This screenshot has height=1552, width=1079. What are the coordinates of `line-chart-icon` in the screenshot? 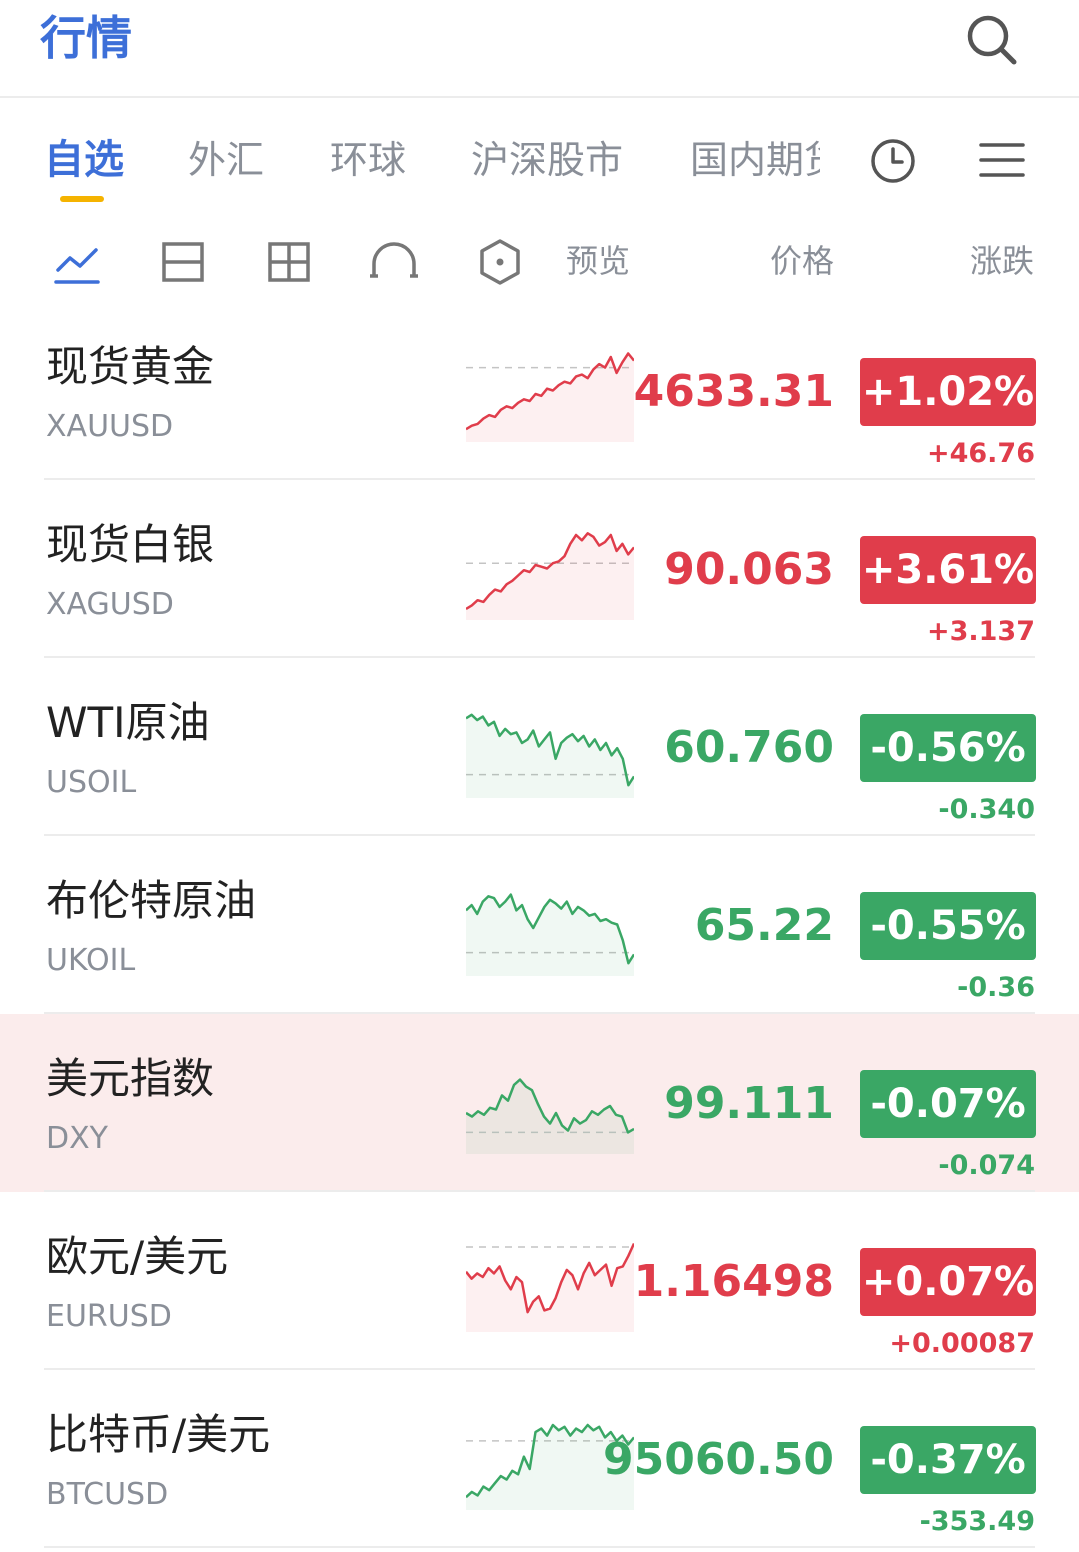 It's located at (78, 262).